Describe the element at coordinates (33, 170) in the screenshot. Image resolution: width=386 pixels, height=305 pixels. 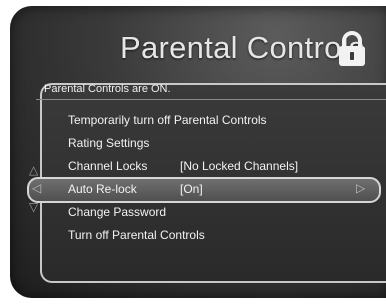
I see `arrow-up-icon: △` at that location.